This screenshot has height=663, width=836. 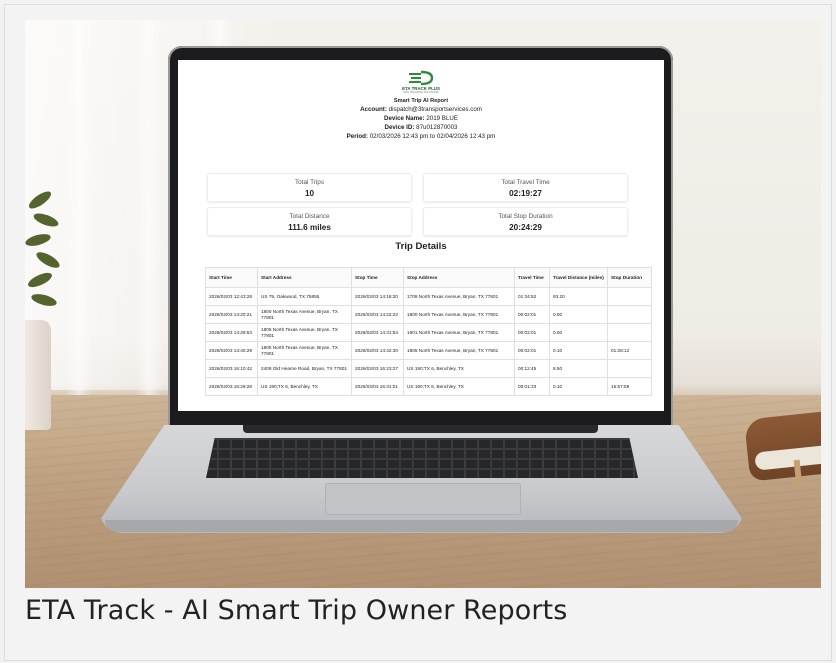 What do you see at coordinates (377, 350) in the screenshot?
I see `table-cell: 2026/02/03 14:42:30` at bounding box center [377, 350].